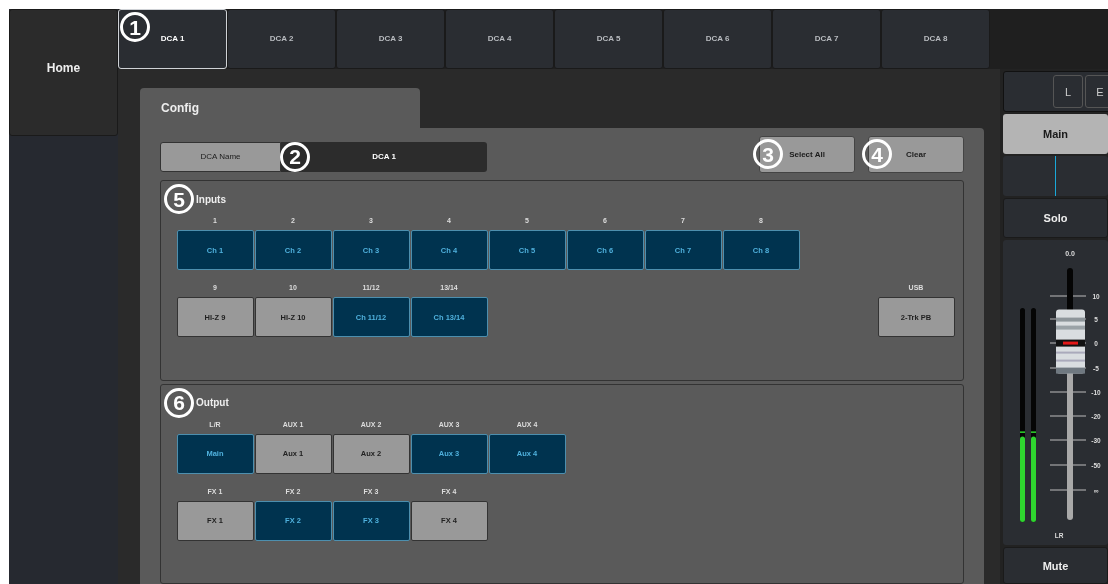 The height and width of the screenshot is (584, 1108). I want to click on callout-number: 4, so click(877, 154).